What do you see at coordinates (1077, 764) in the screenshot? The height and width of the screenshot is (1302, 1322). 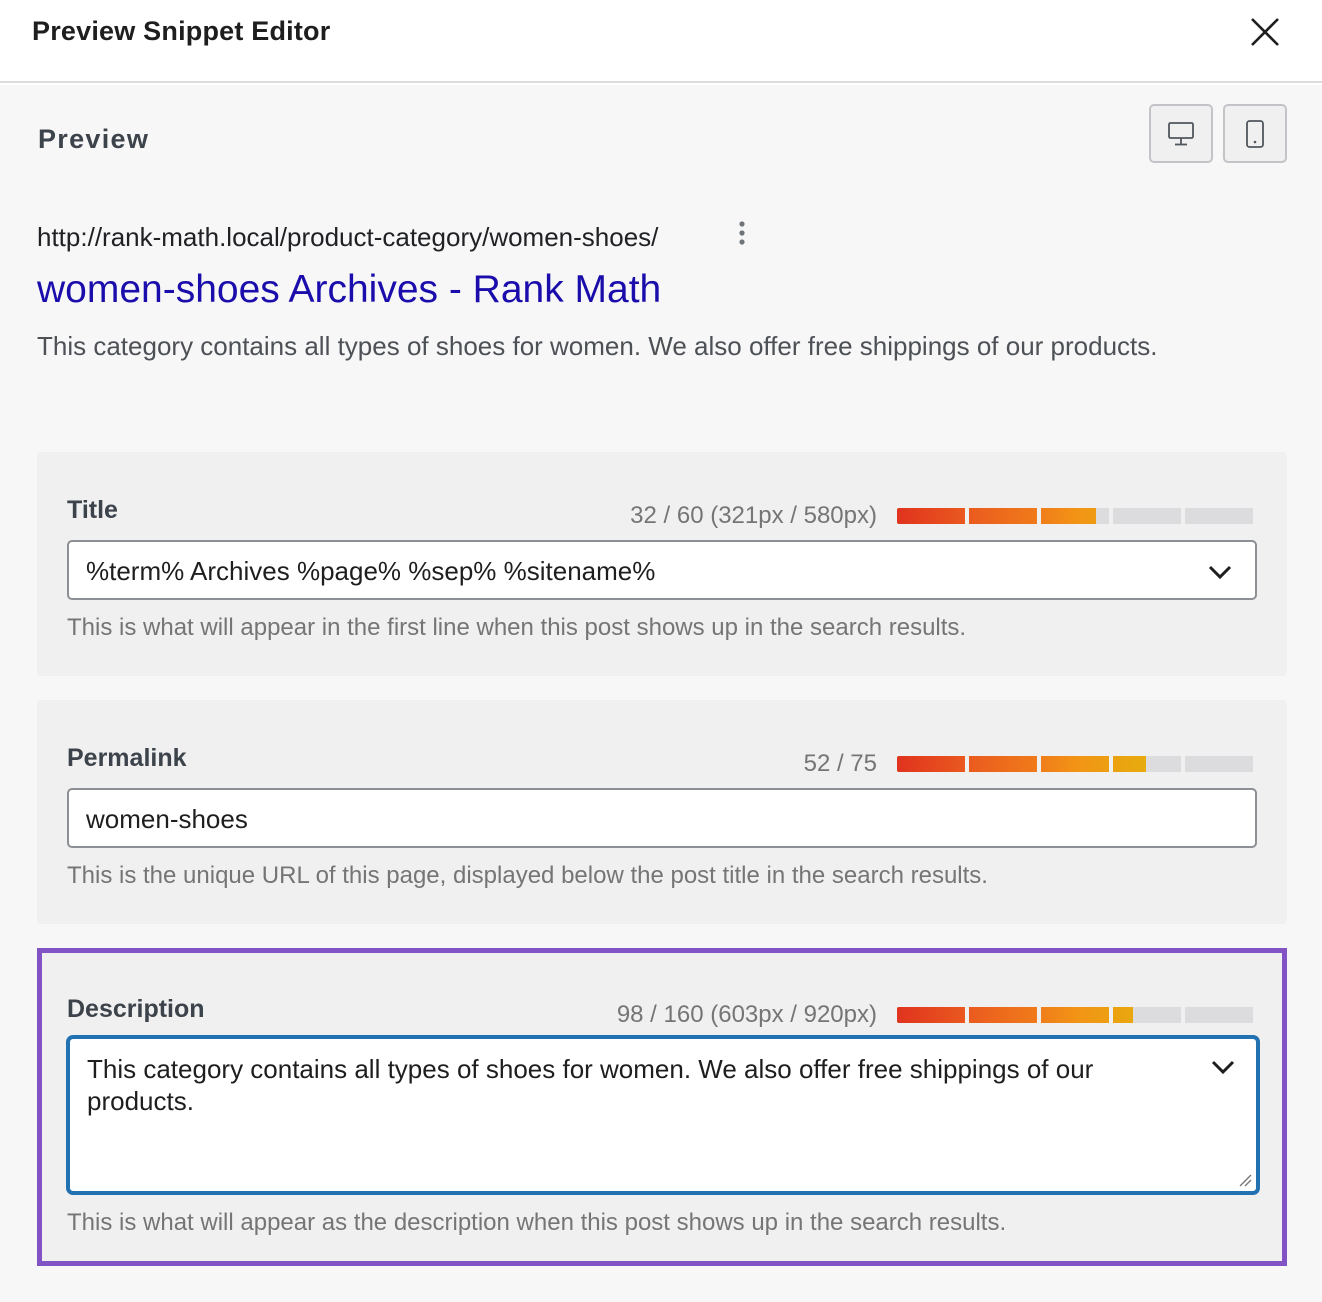 I see `permalink-length-meter` at bounding box center [1077, 764].